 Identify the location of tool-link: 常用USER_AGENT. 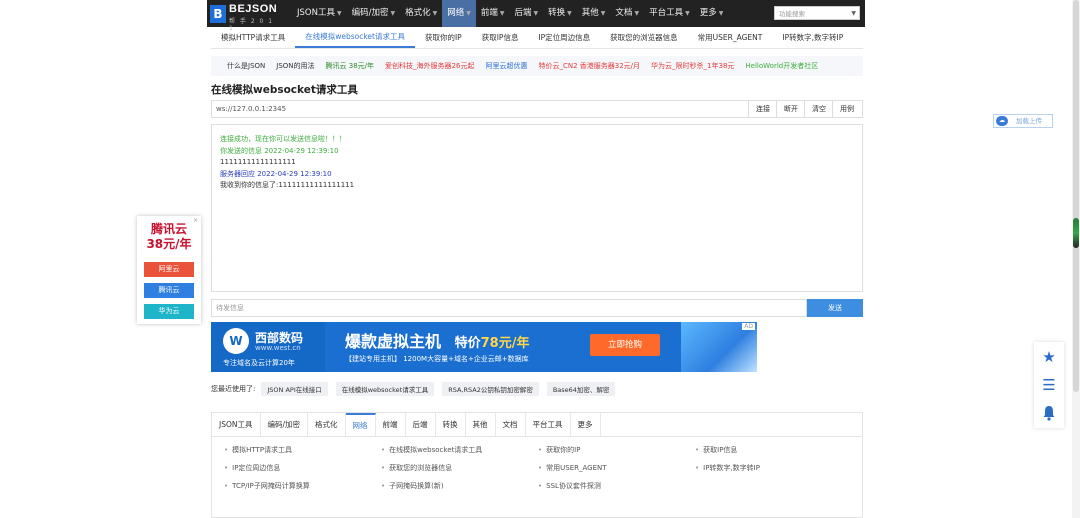
(572, 468).